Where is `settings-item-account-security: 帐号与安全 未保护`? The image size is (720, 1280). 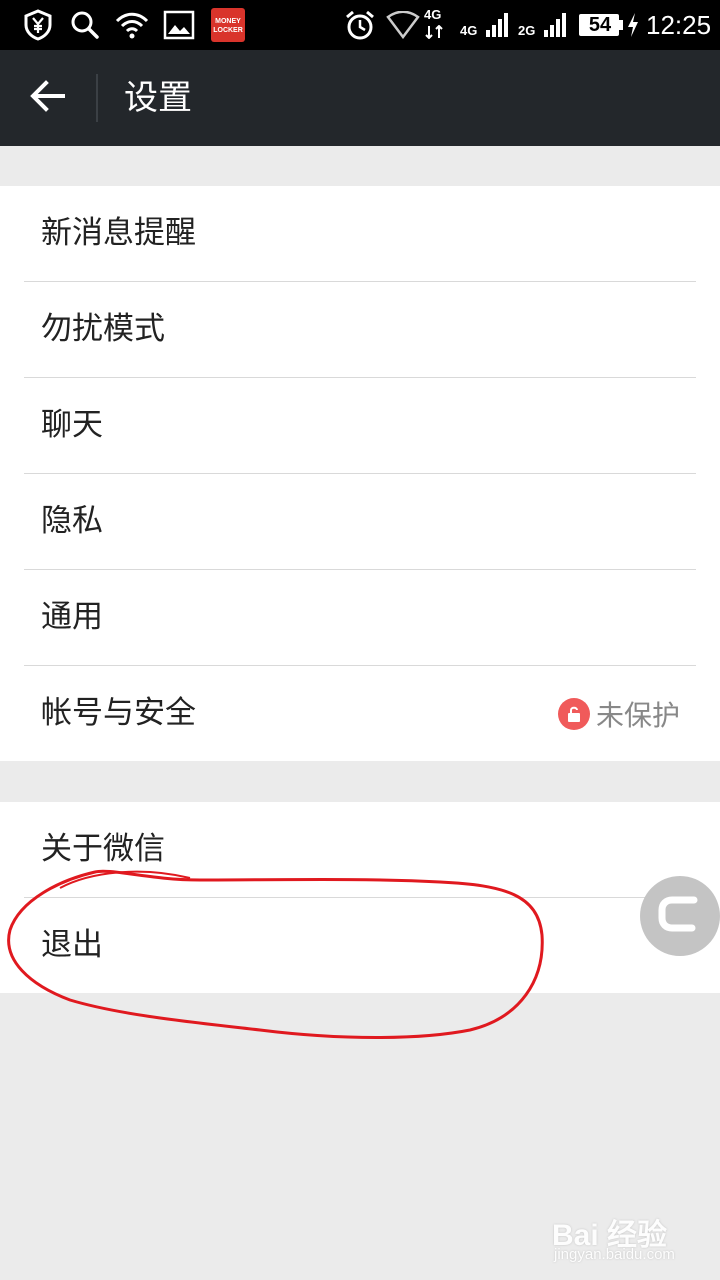 settings-item-account-security: 帐号与安全 未保护 is located at coordinates (360, 713).